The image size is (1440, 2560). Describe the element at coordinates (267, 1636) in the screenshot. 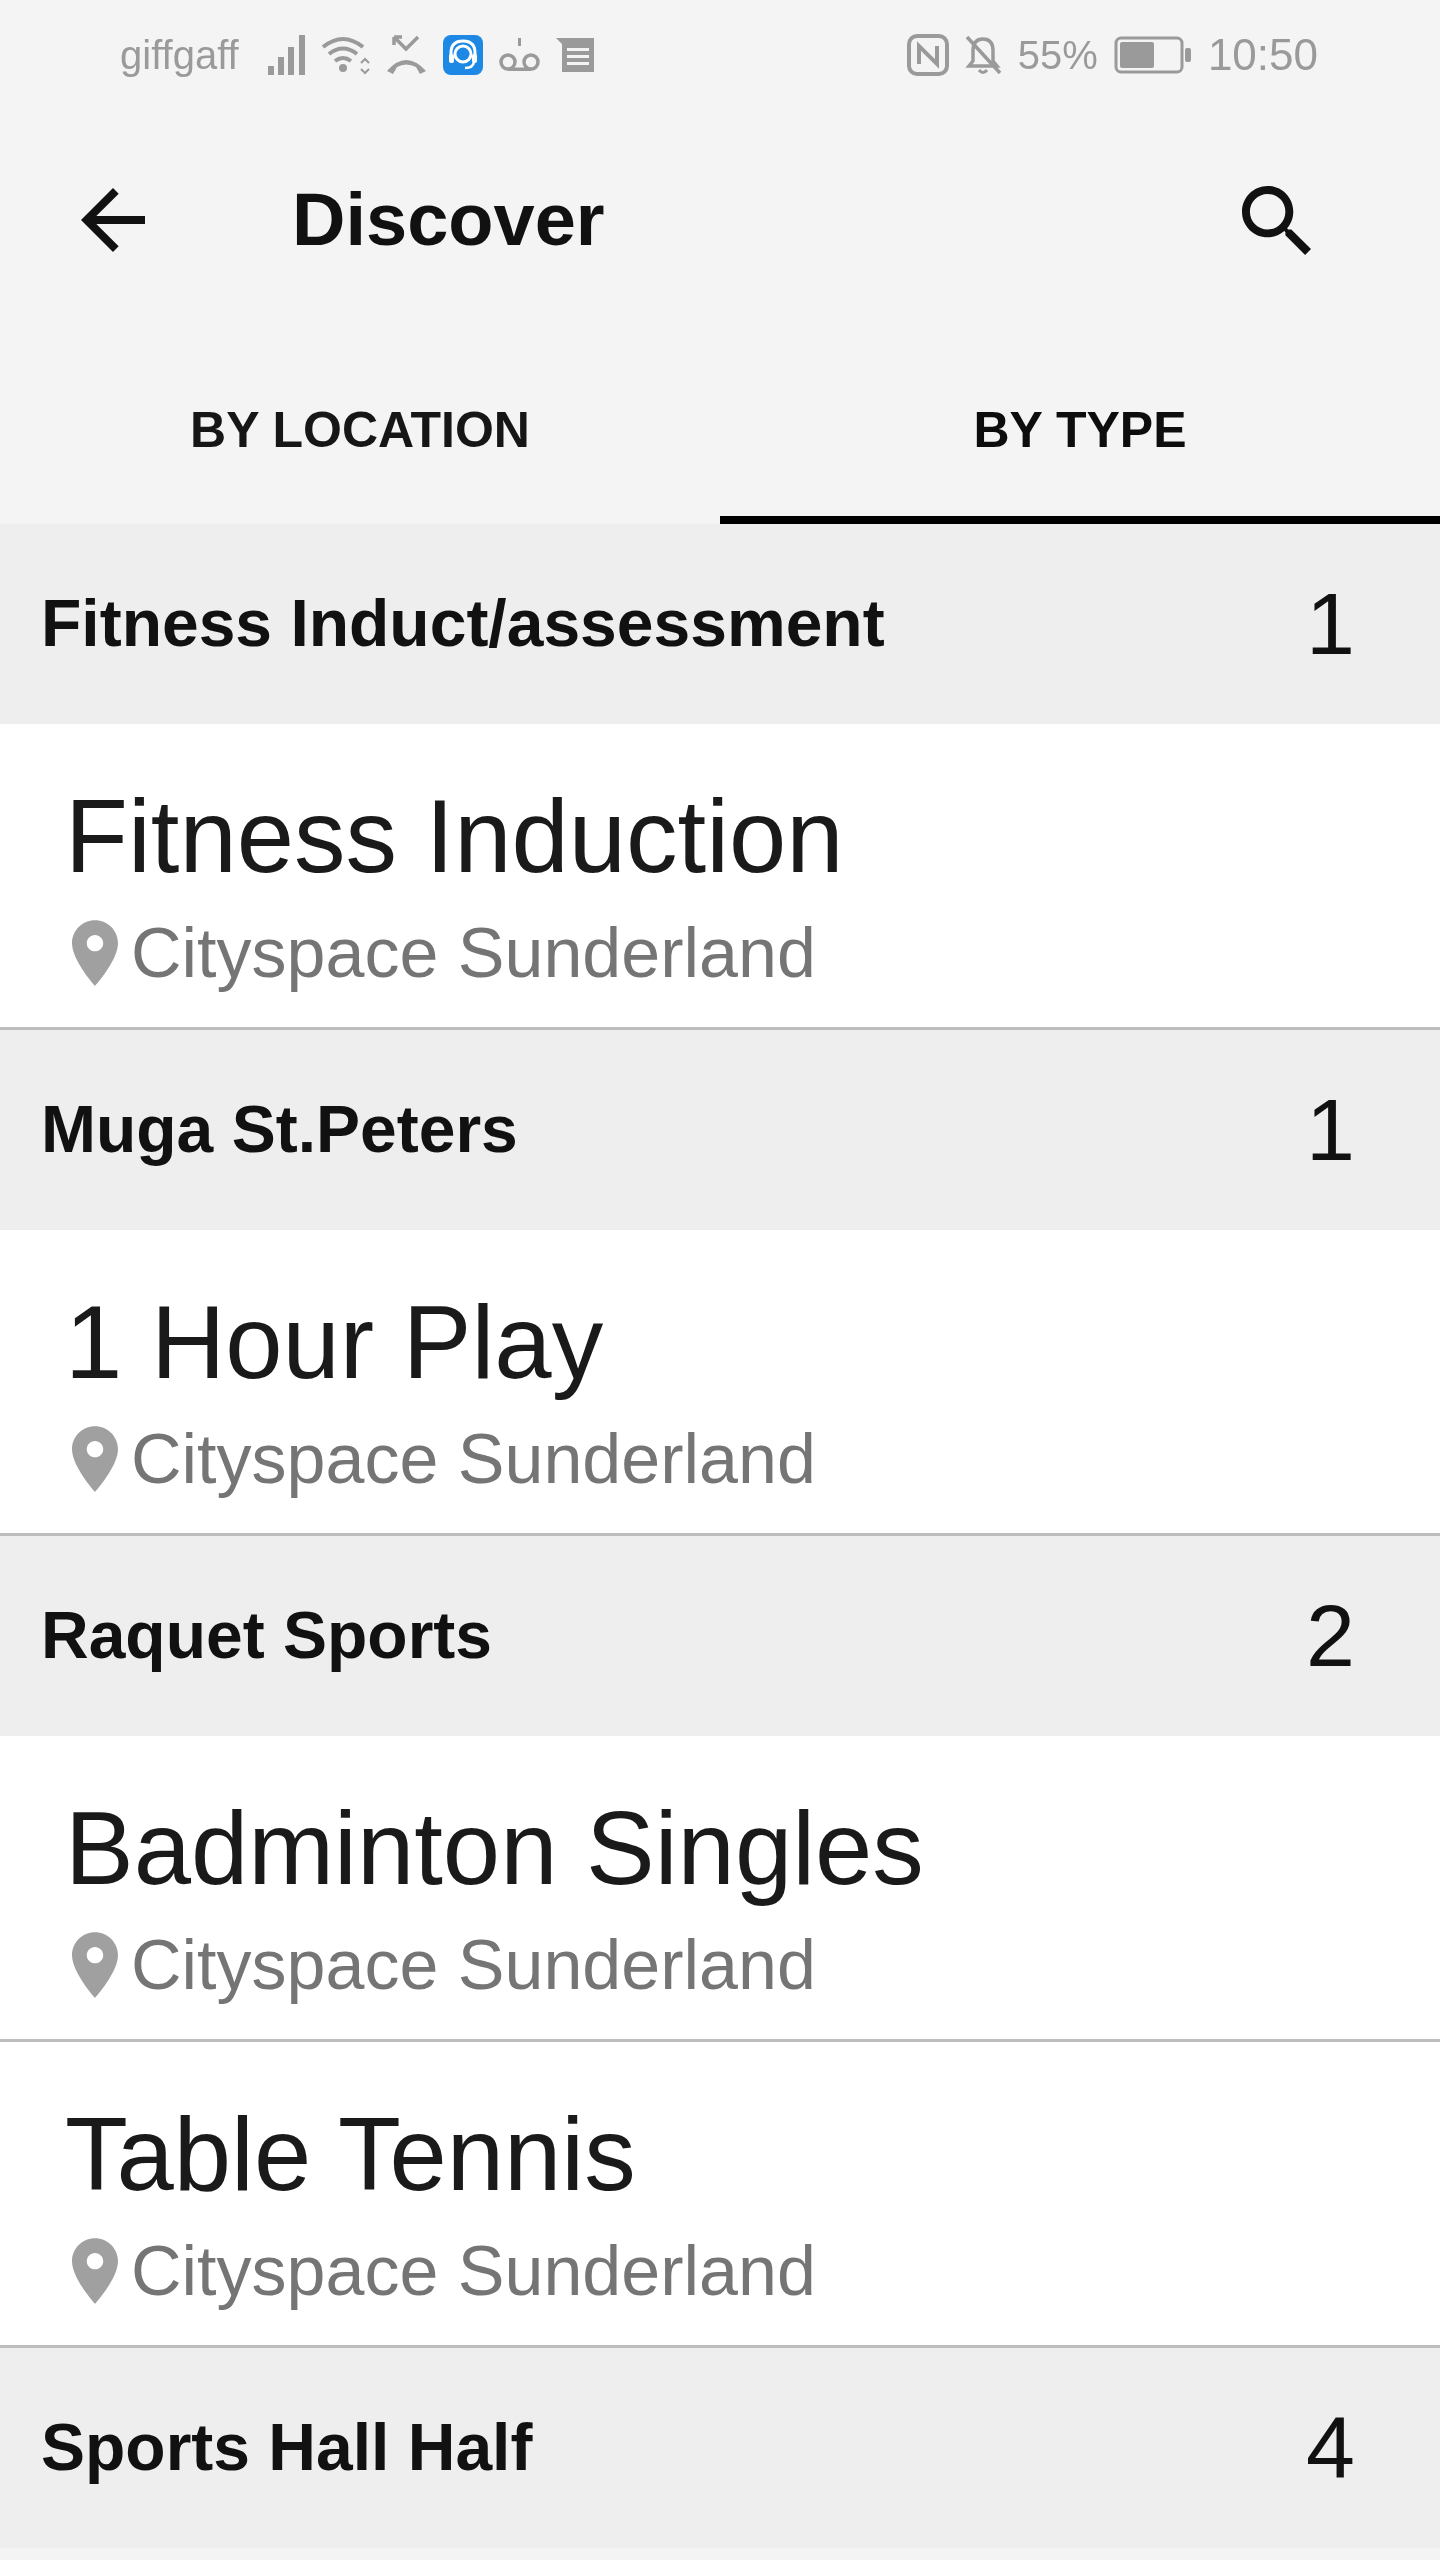

I see `section-title: Raquet Sports` at that location.